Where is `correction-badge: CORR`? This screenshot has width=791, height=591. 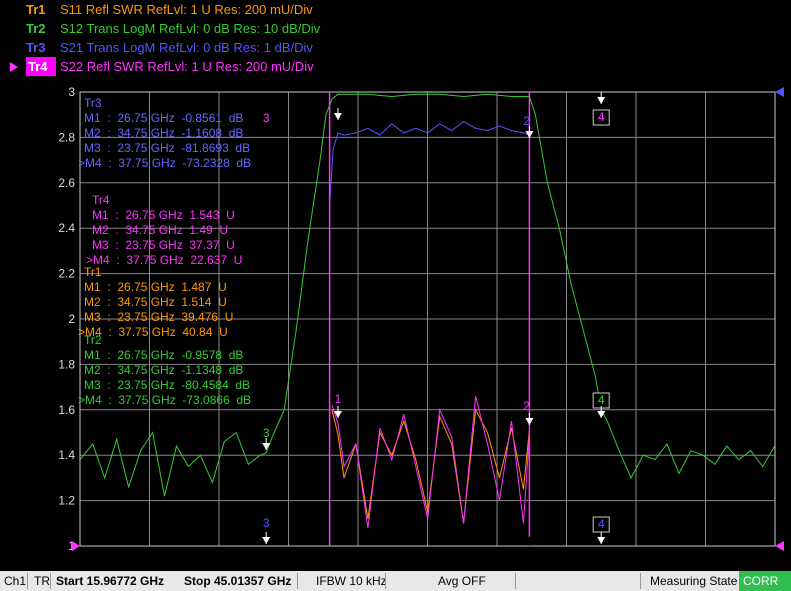 correction-badge: CORR is located at coordinates (765, 581).